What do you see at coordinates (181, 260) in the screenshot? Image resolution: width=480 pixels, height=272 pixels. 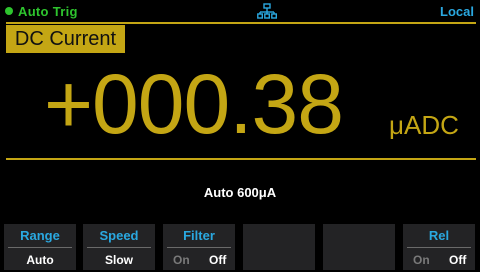 I see `softkey-filter-on-option: On` at bounding box center [181, 260].